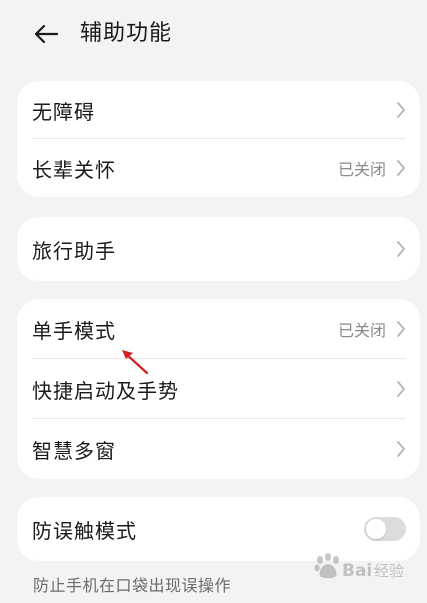 The width and height of the screenshot is (427, 603). What do you see at coordinates (84, 530) in the screenshot?
I see `row-label: 防误触模式` at bounding box center [84, 530].